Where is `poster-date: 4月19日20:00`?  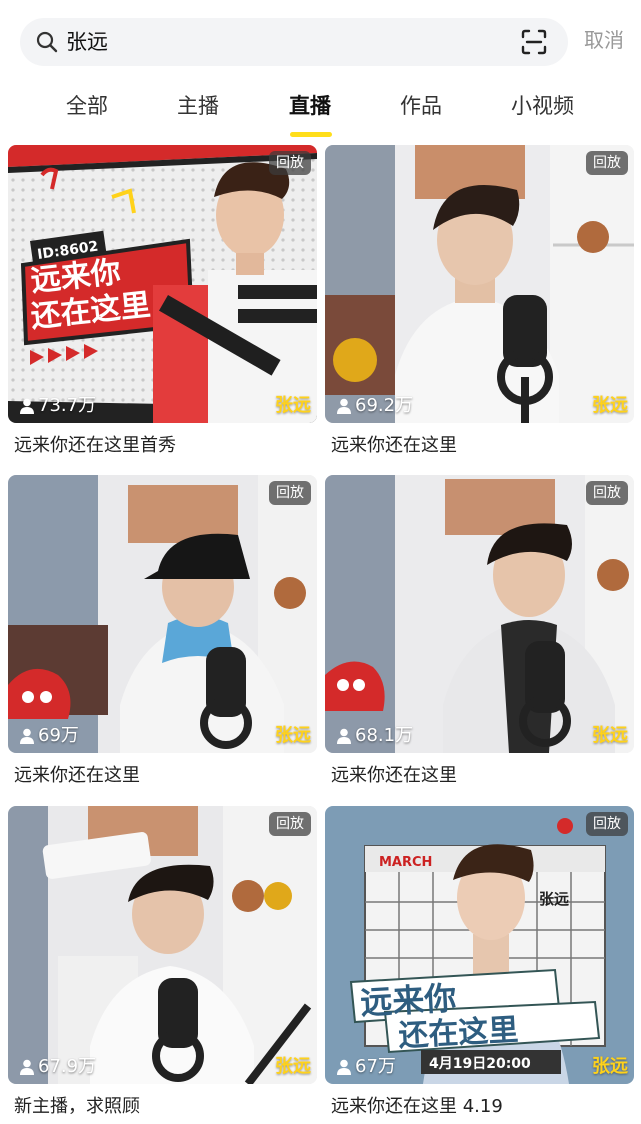
poster-date: 4月19日20:00 is located at coordinates (480, 1064).